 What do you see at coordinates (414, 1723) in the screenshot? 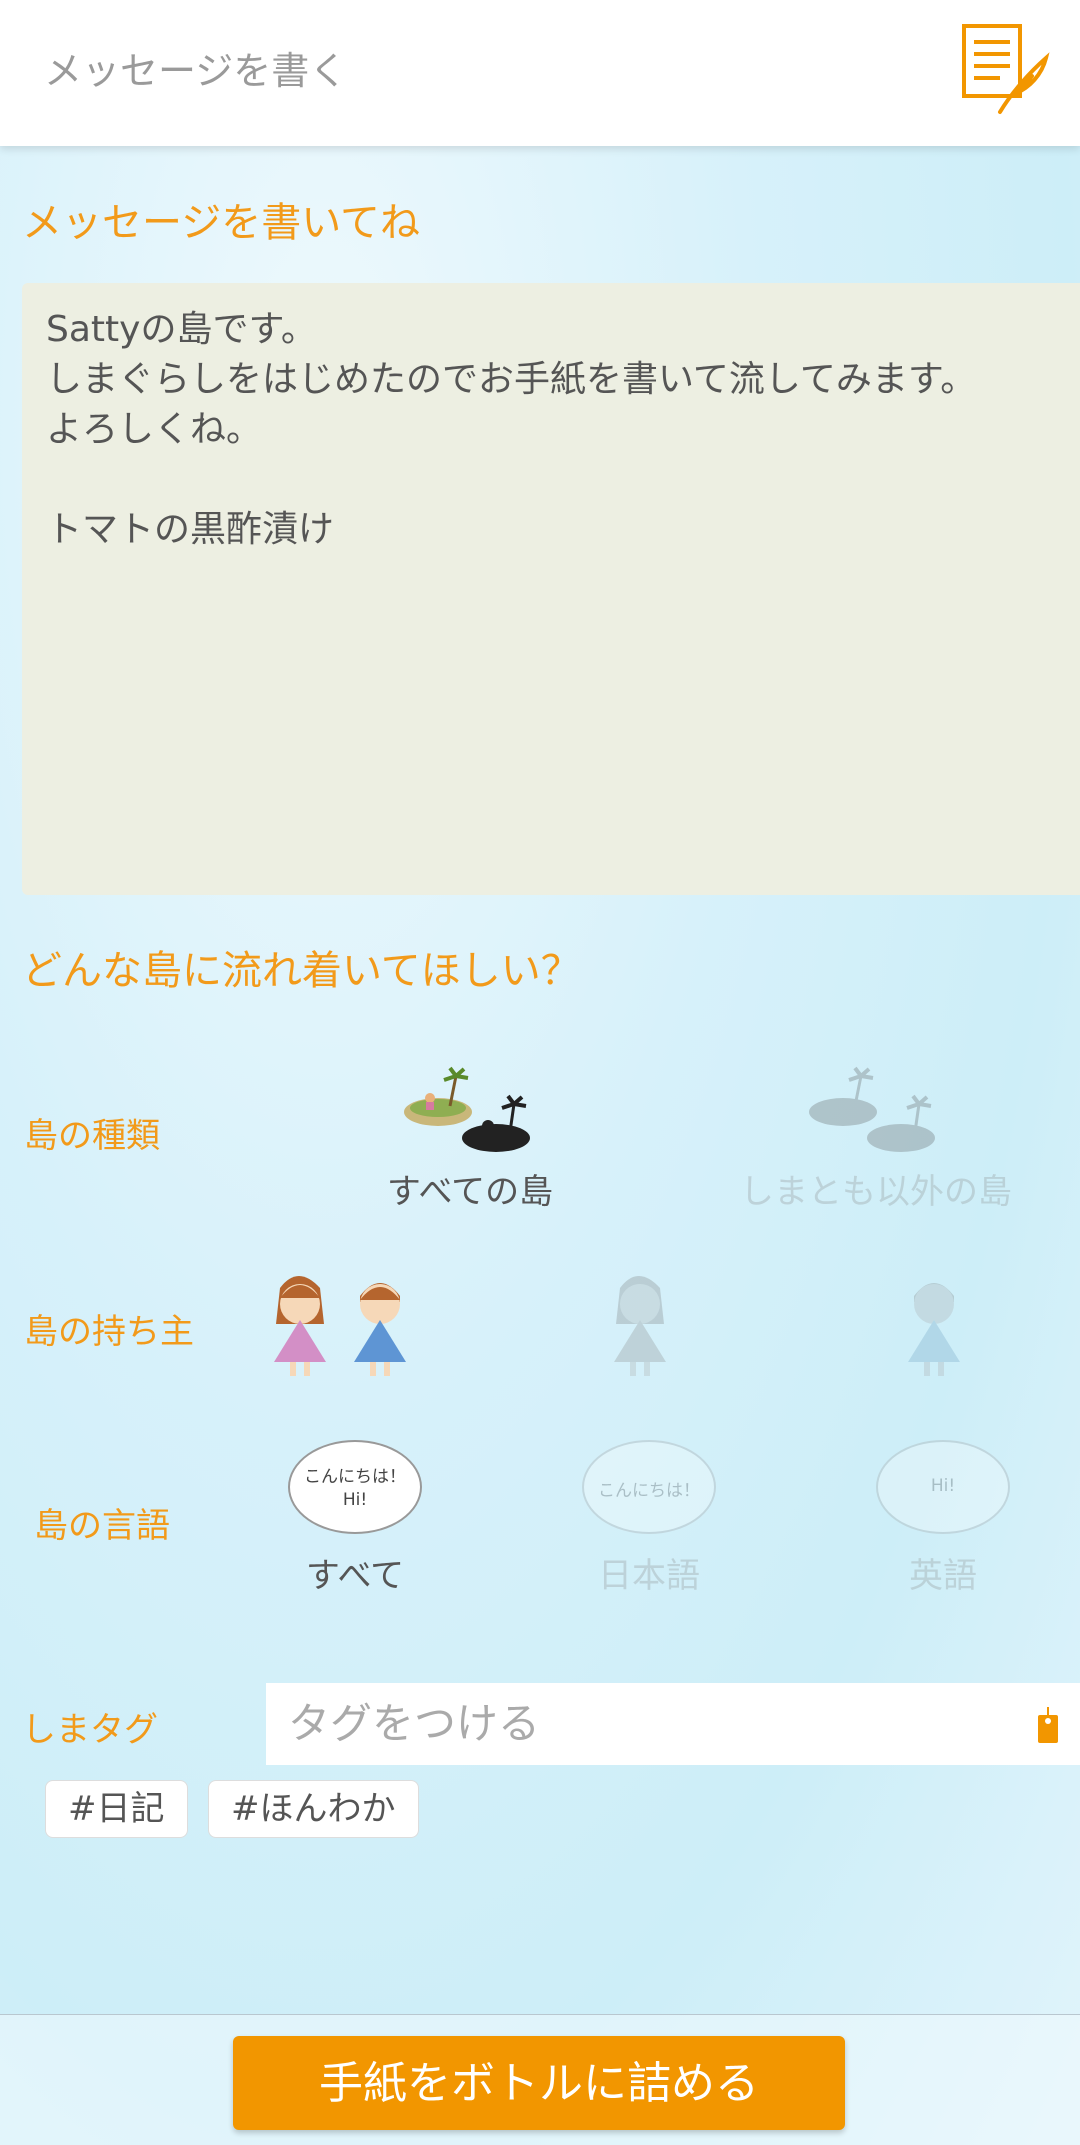
I see `tag-input-placeholder: タグをつける` at bounding box center [414, 1723].